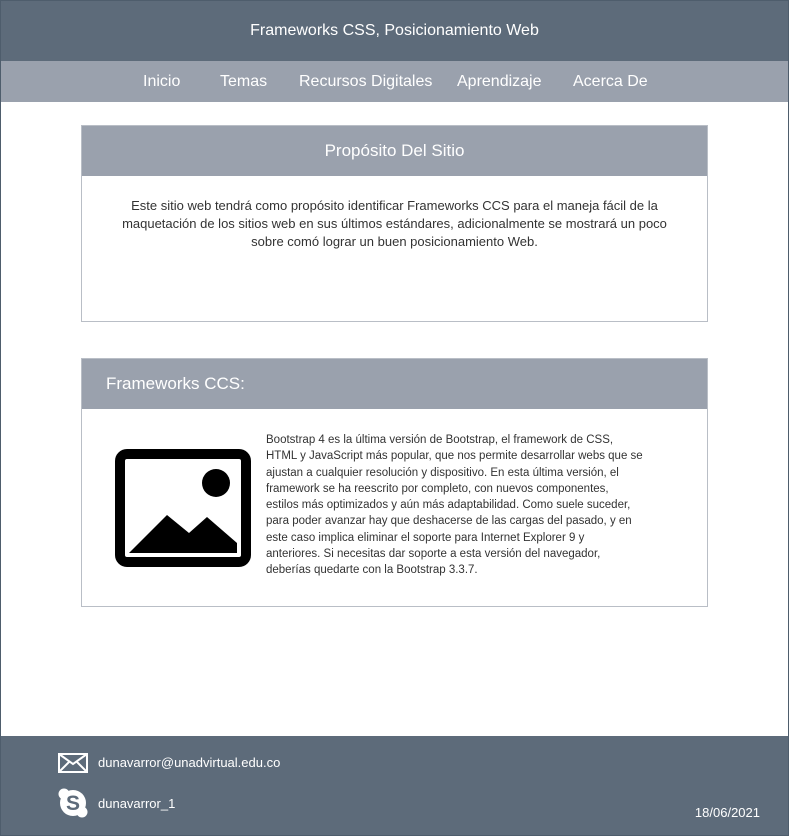 The image size is (789, 836). What do you see at coordinates (243, 81) in the screenshot?
I see `nav-item-temas: Temas` at bounding box center [243, 81].